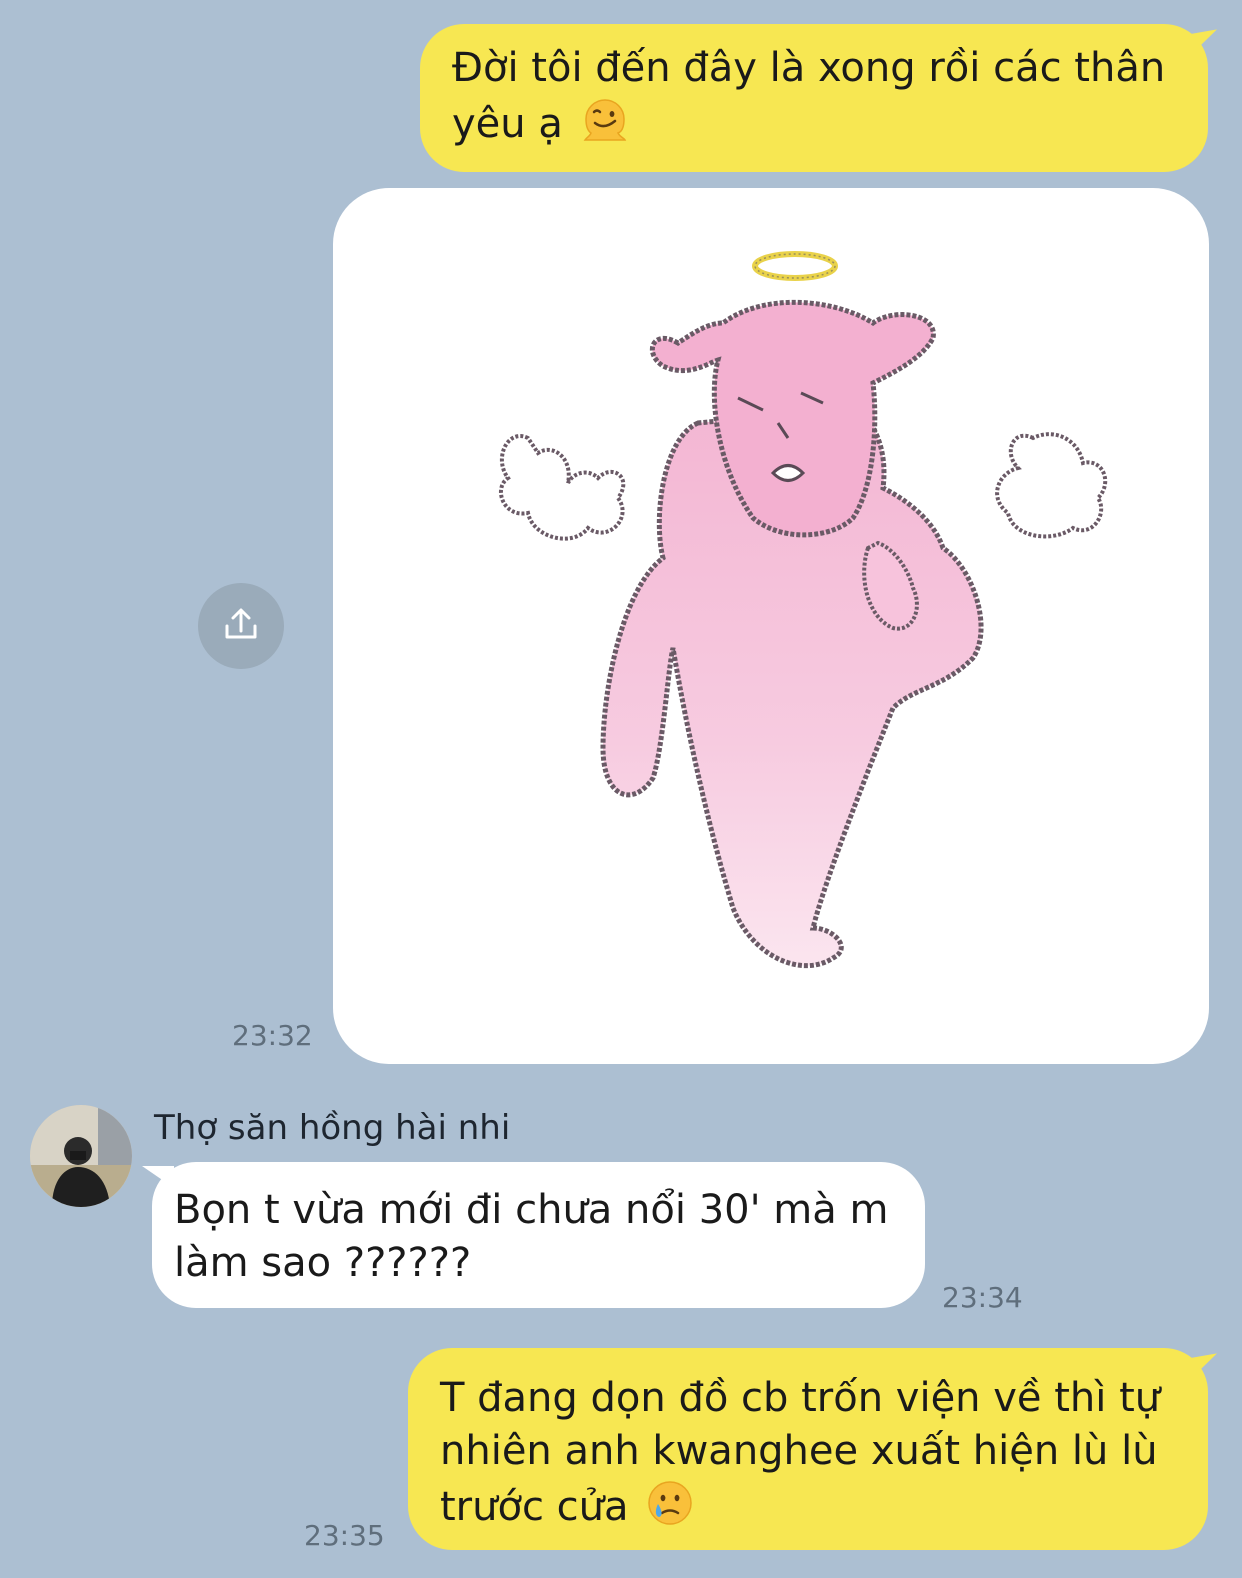  What do you see at coordinates (344, 1535) in the screenshot?
I see `timestamp: 23:35` at bounding box center [344, 1535].